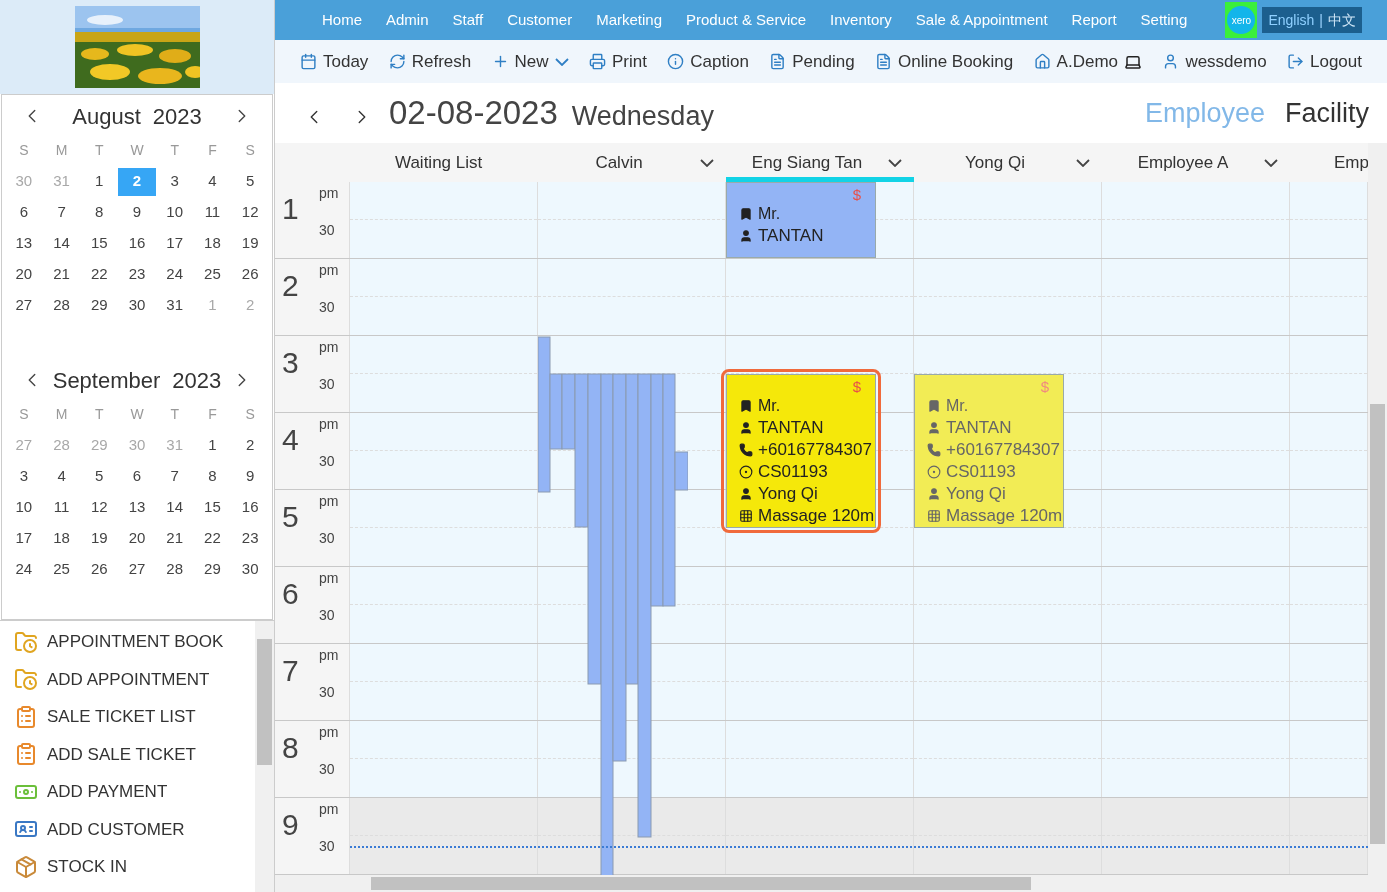  I want to click on menu-item: ADD APPOINTMENT, so click(127, 679).